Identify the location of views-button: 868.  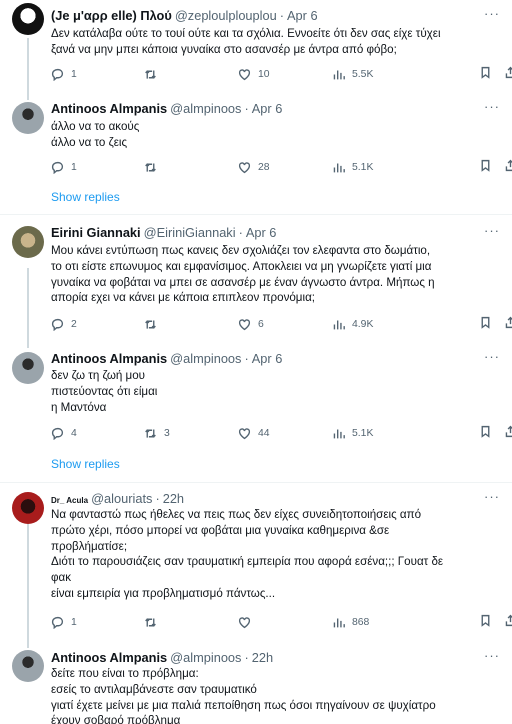
(350, 622).